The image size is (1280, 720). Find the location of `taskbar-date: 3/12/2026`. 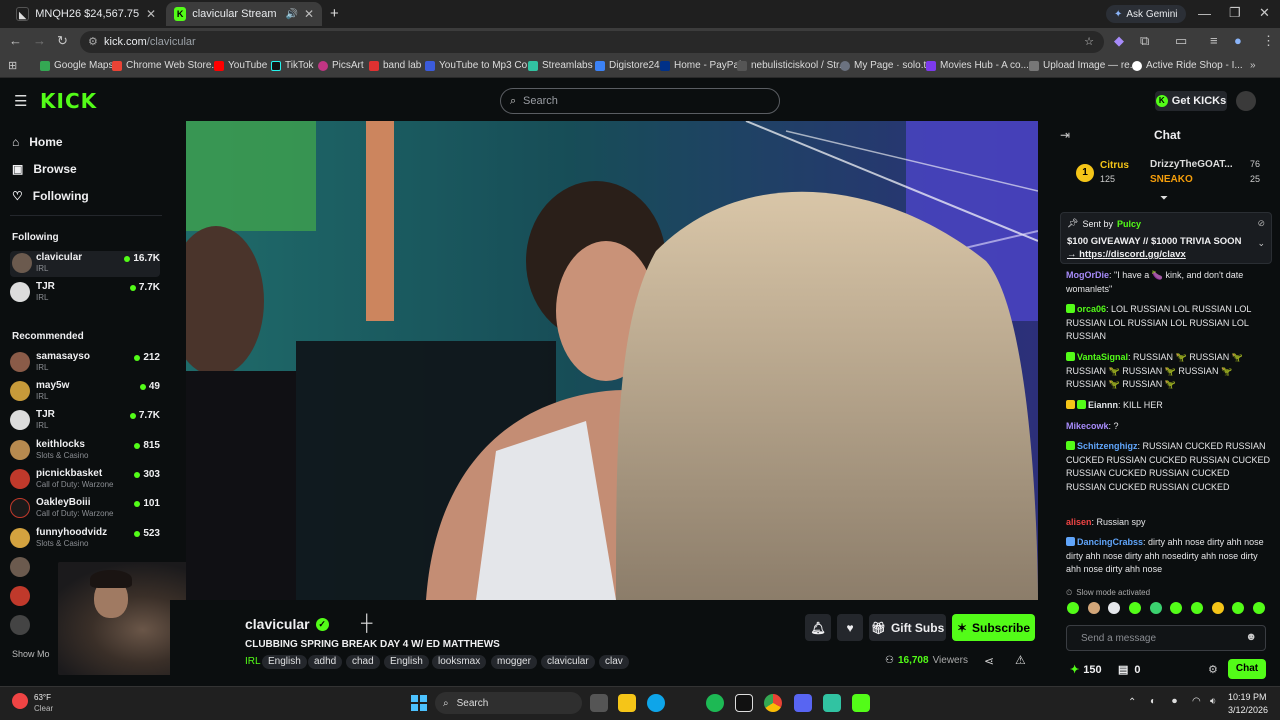

taskbar-date: 3/12/2026 is located at coordinates (1248, 710).